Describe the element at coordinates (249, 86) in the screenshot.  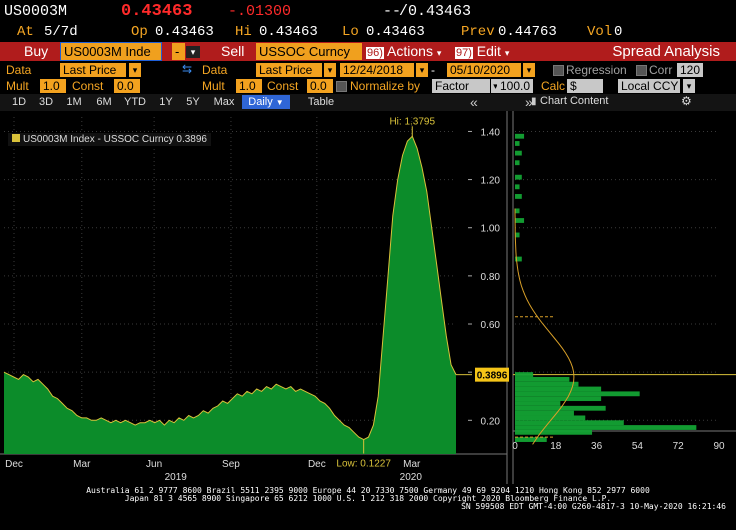
I see `mult2-input: 1.0` at that location.